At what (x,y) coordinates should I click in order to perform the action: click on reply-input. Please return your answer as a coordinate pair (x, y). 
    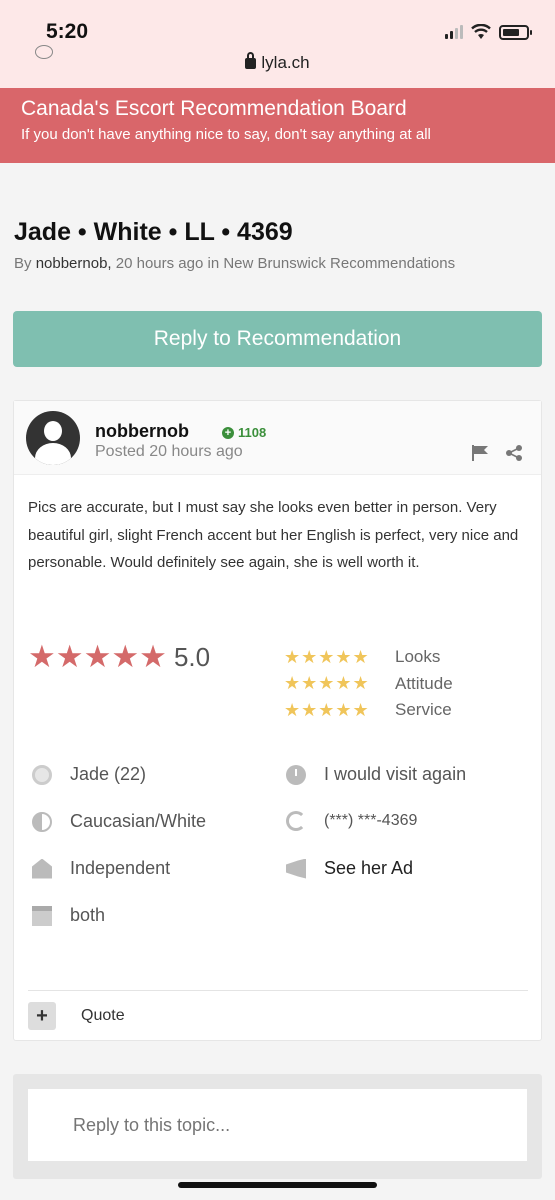
    Looking at the image, I should click on (277, 1125).